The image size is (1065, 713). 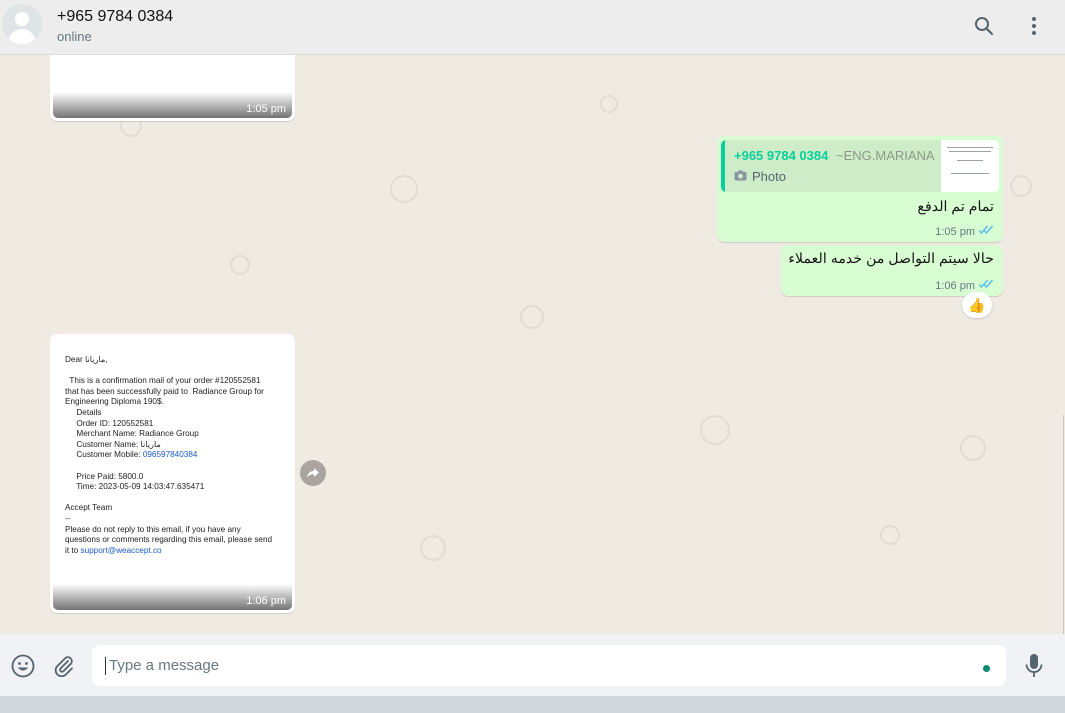 What do you see at coordinates (83, 412) in the screenshot?
I see `email-line: Details` at bounding box center [83, 412].